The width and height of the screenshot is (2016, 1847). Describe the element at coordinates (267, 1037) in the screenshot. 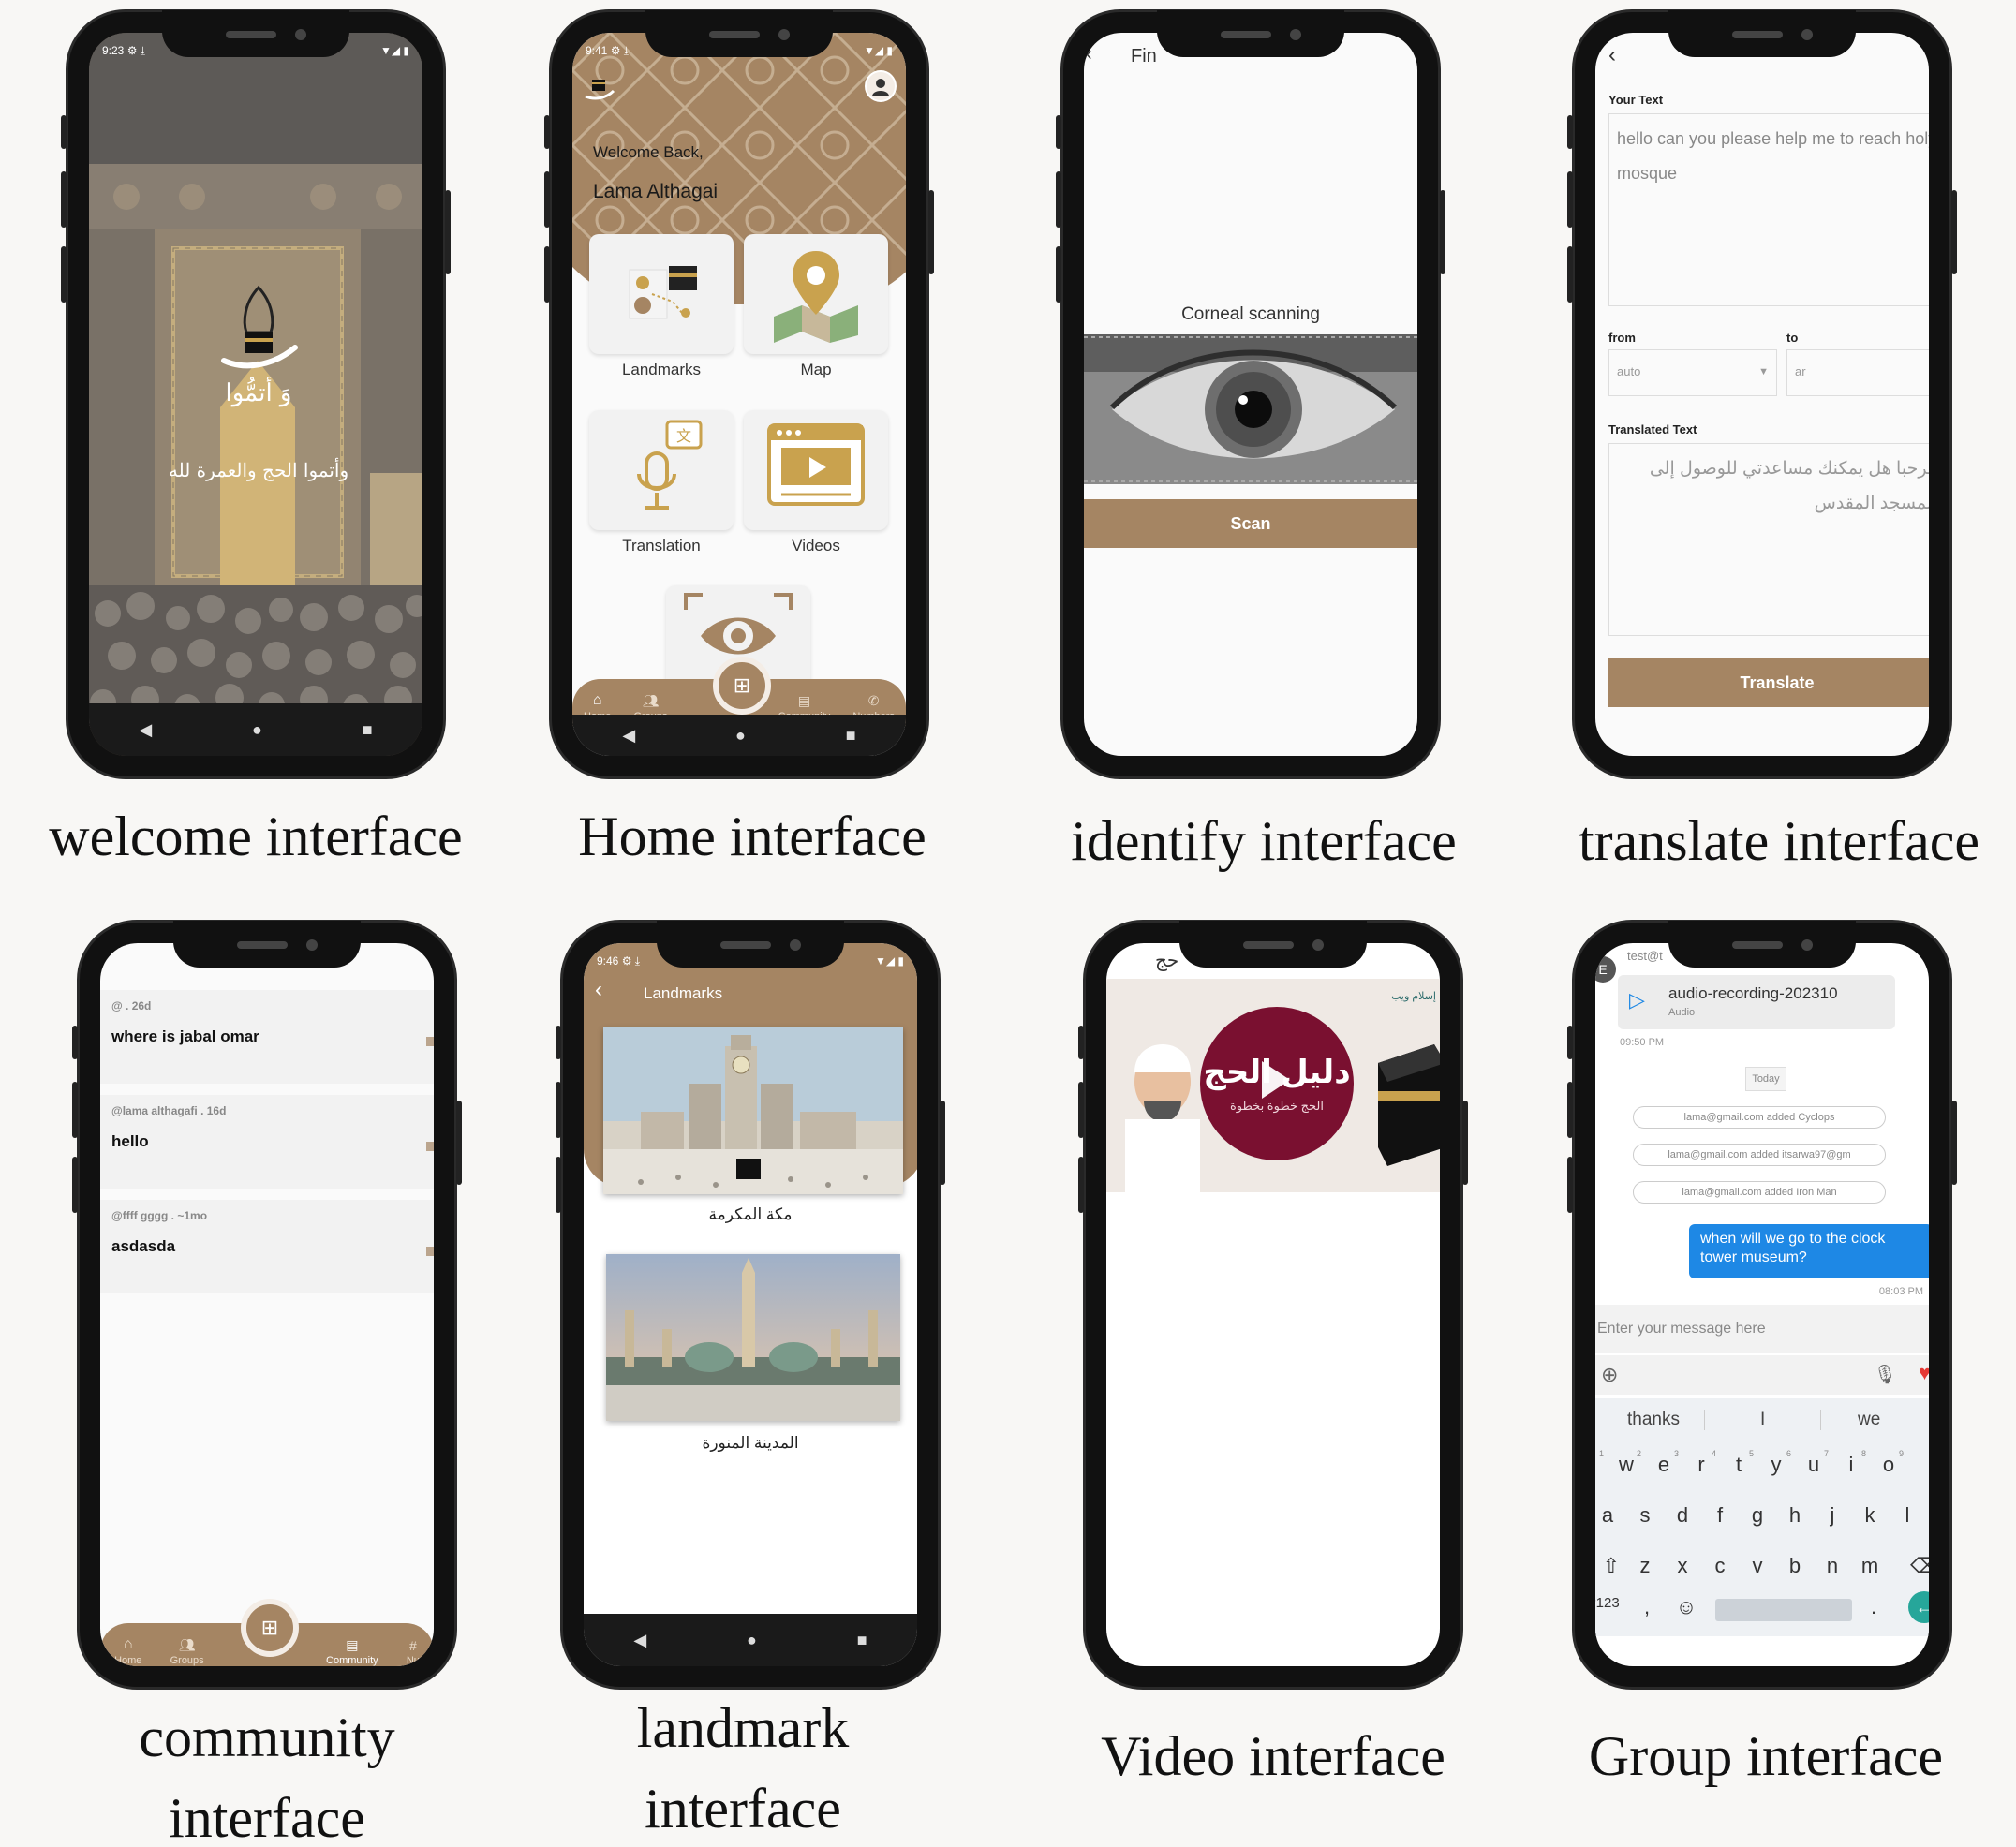

I see `post-card: @ . 26d where is jabal omar` at that location.